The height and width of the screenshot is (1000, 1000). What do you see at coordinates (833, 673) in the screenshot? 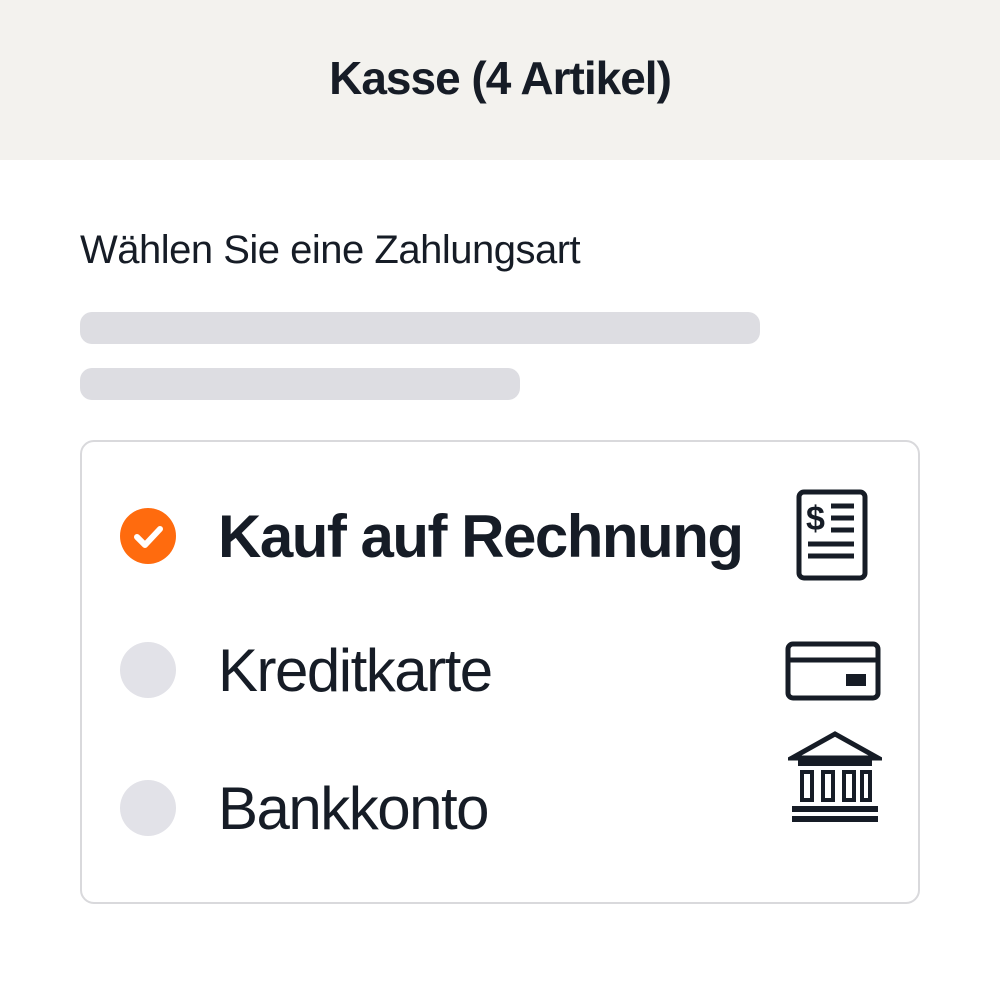
I see `credit-card-icon` at bounding box center [833, 673].